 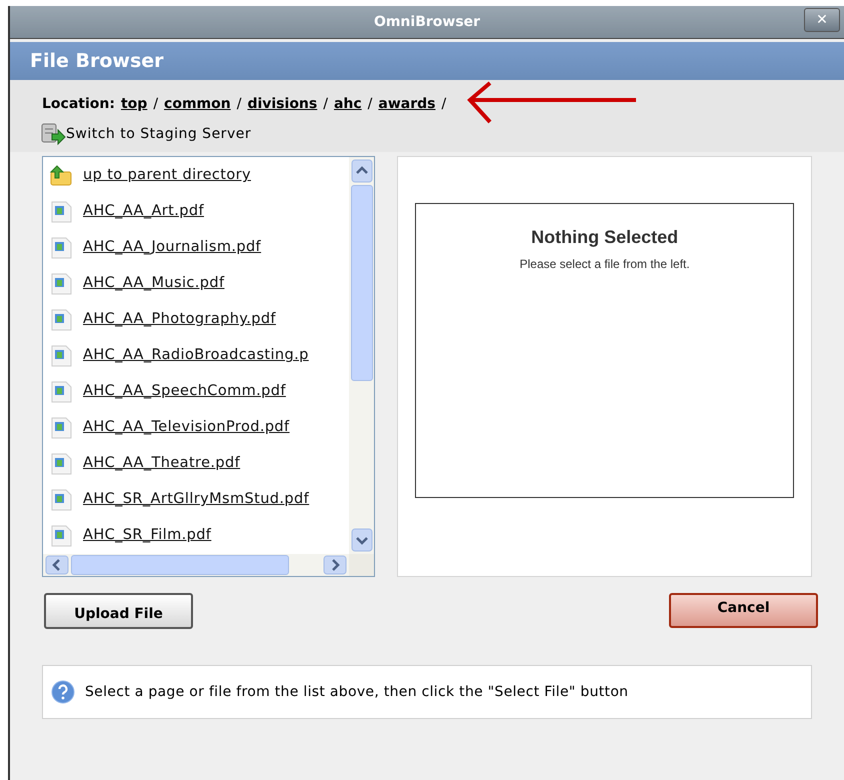 I want to click on scroll-up-icon, so click(x=361, y=171).